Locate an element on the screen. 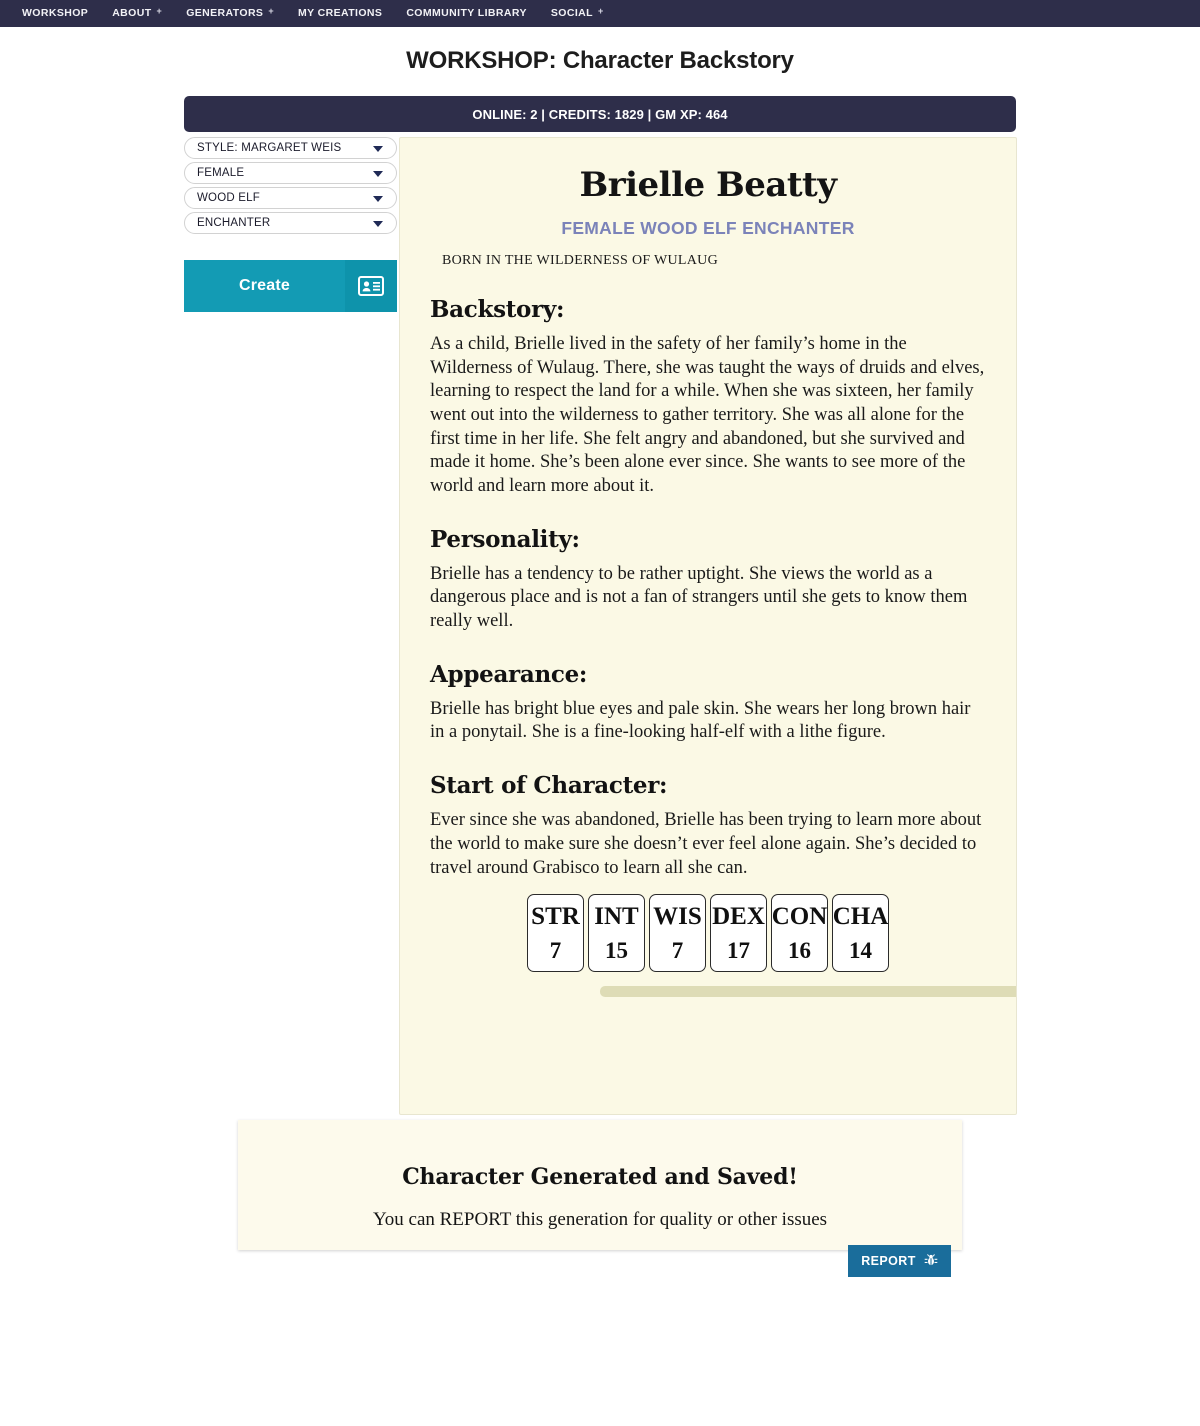 This screenshot has height=1426, width=1200. style-select: STYLE: MARGARET WEIS is located at coordinates (290, 148).